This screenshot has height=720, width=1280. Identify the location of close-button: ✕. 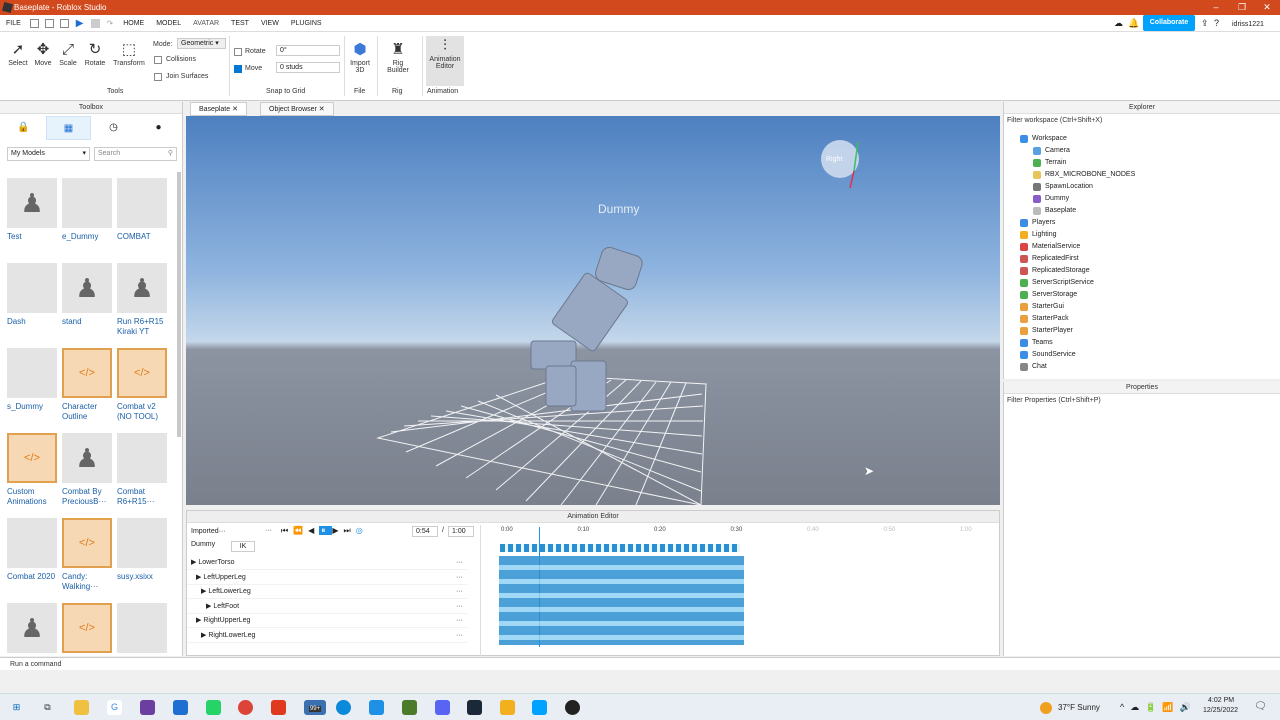
(1267, 7).